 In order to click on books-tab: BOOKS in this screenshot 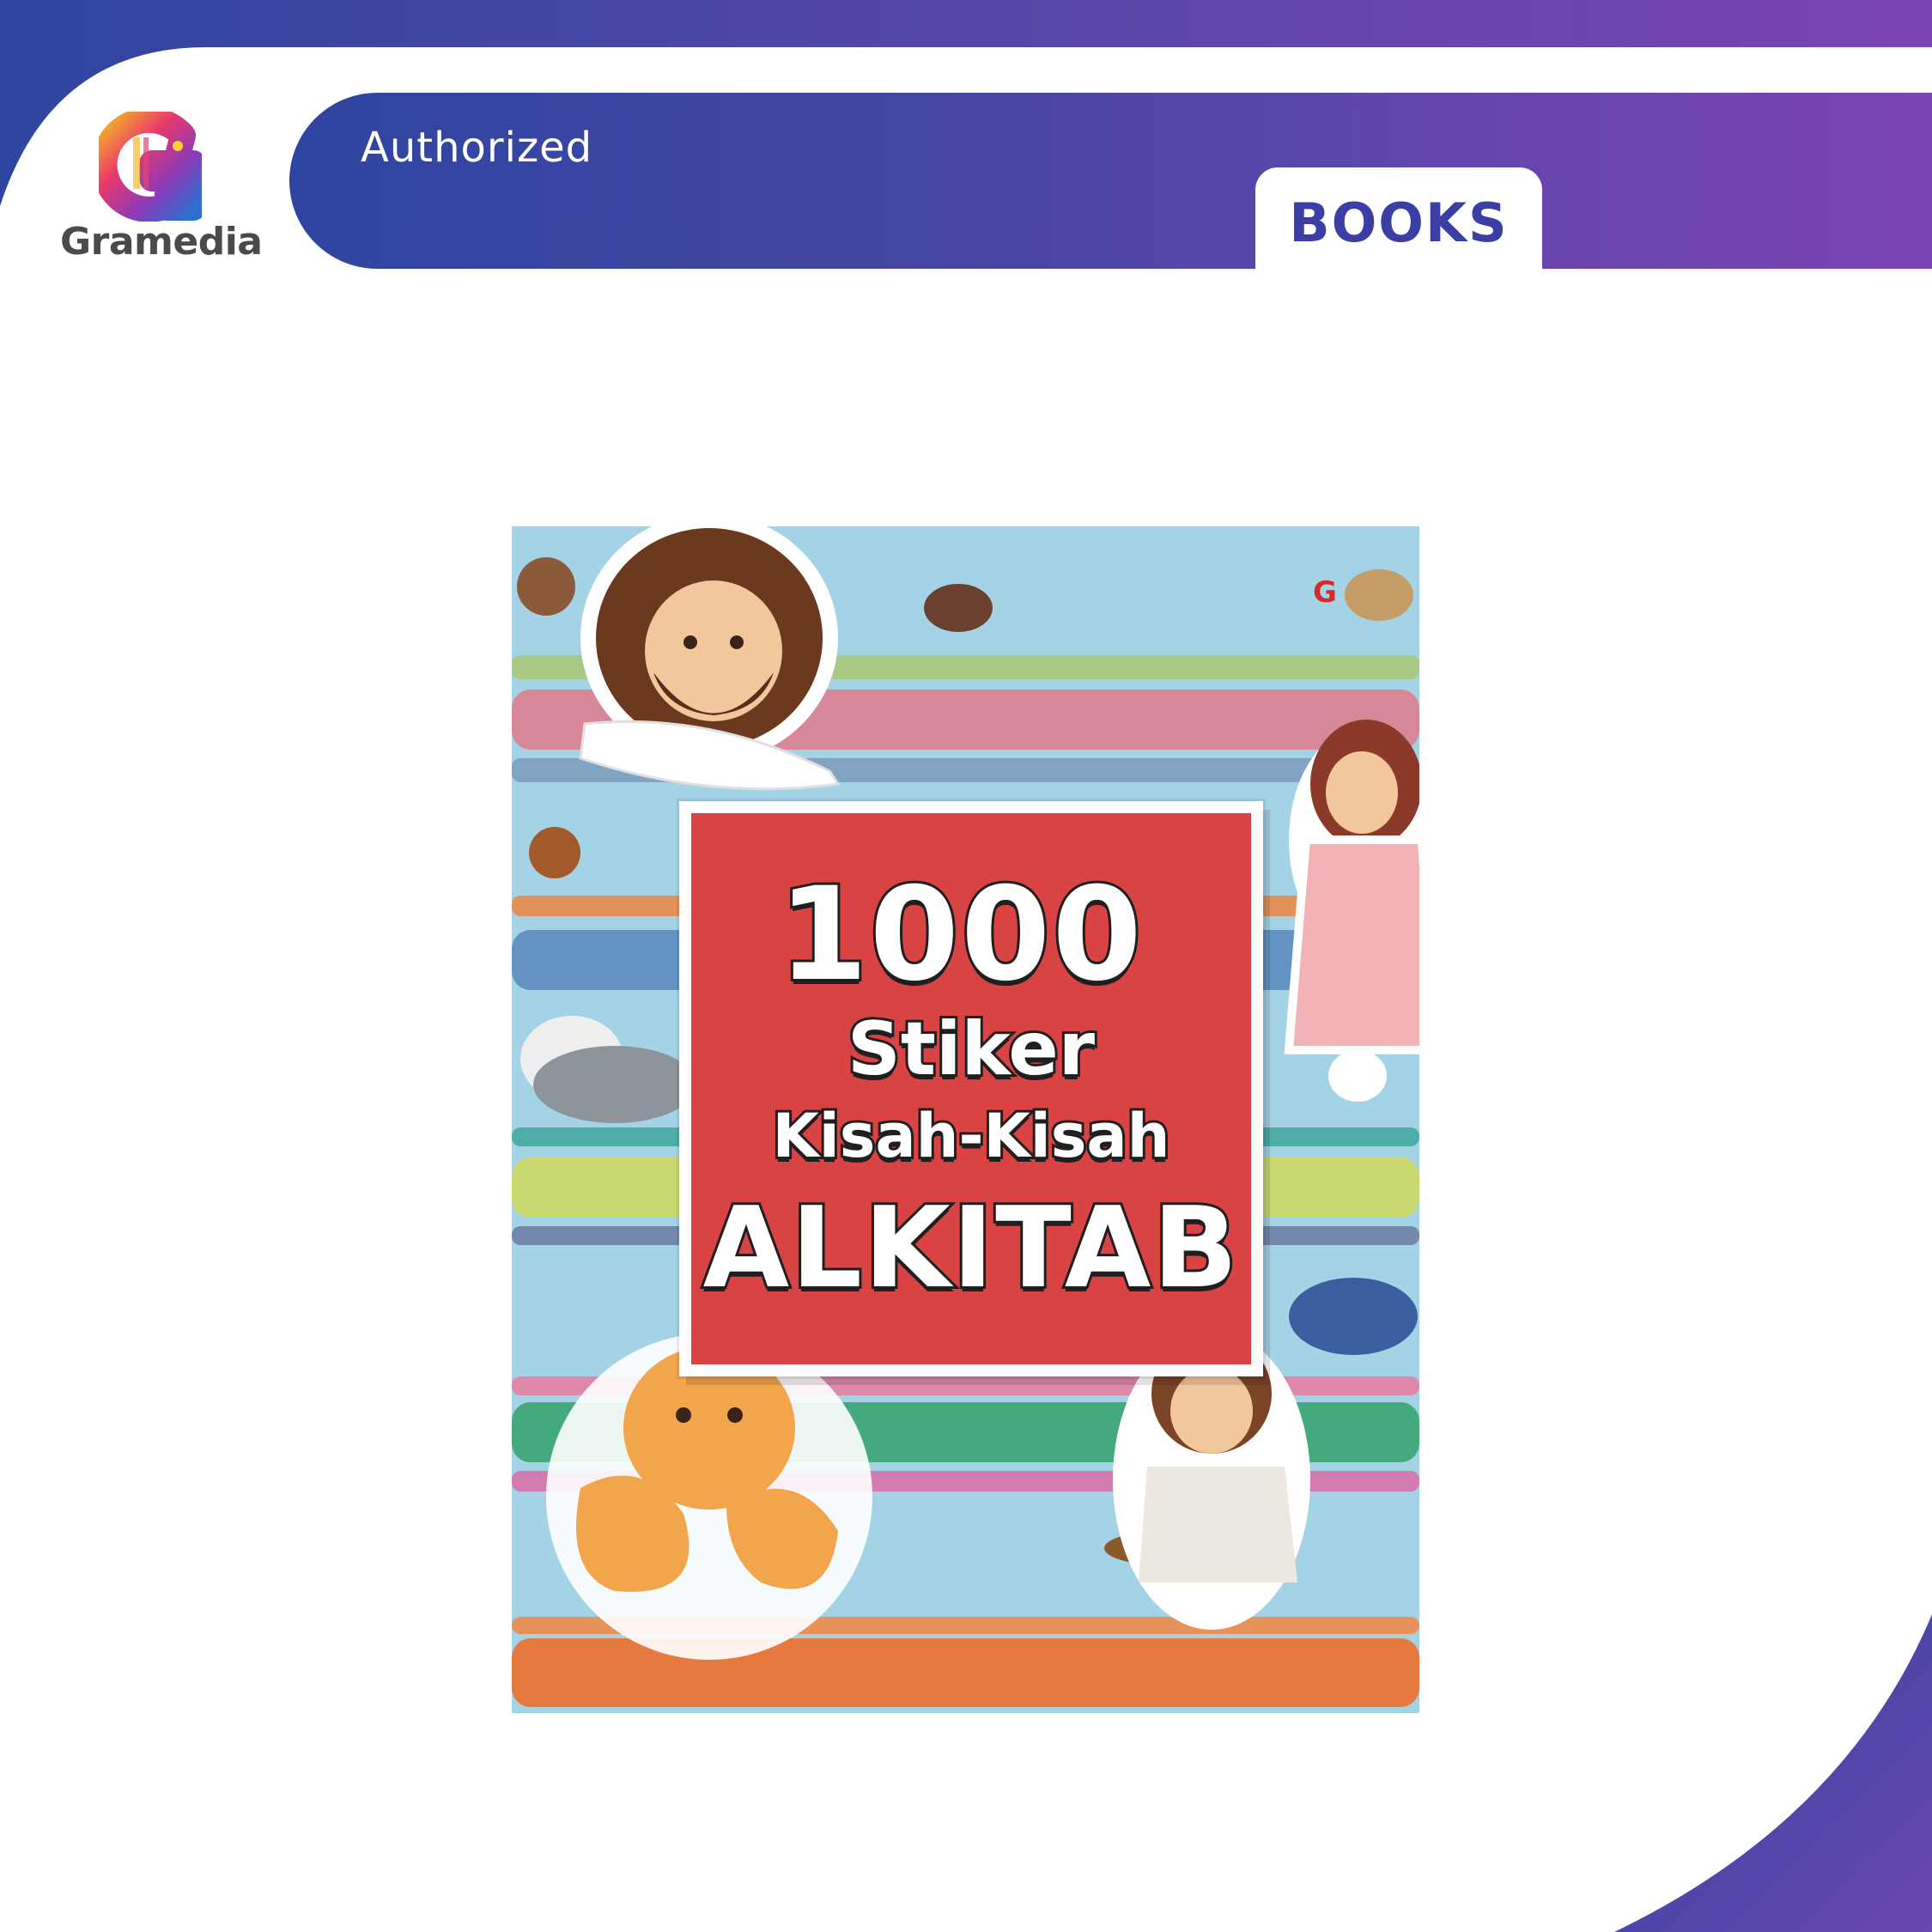, I will do `click(1398, 219)`.